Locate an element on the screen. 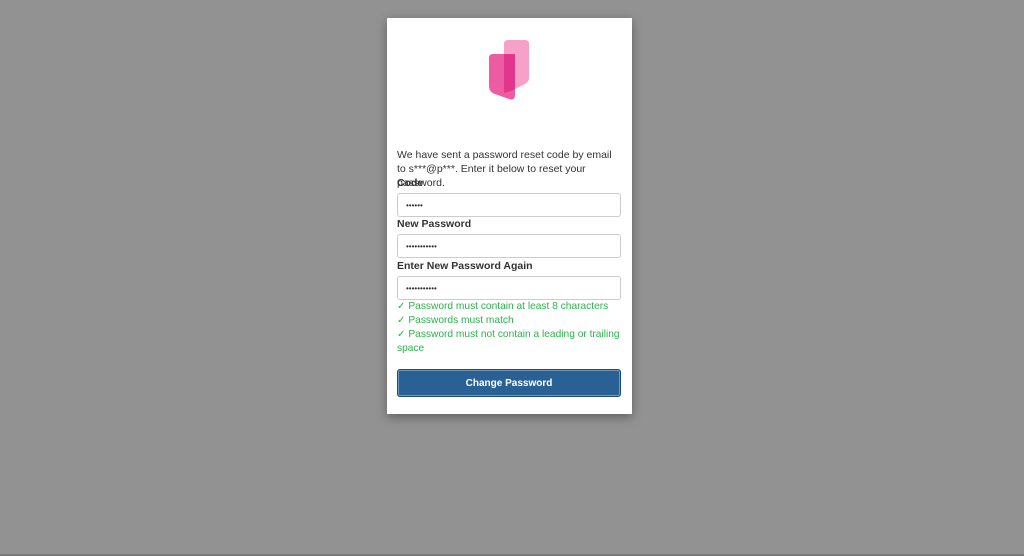  brand-logo-icon is located at coordinates (509, 70).